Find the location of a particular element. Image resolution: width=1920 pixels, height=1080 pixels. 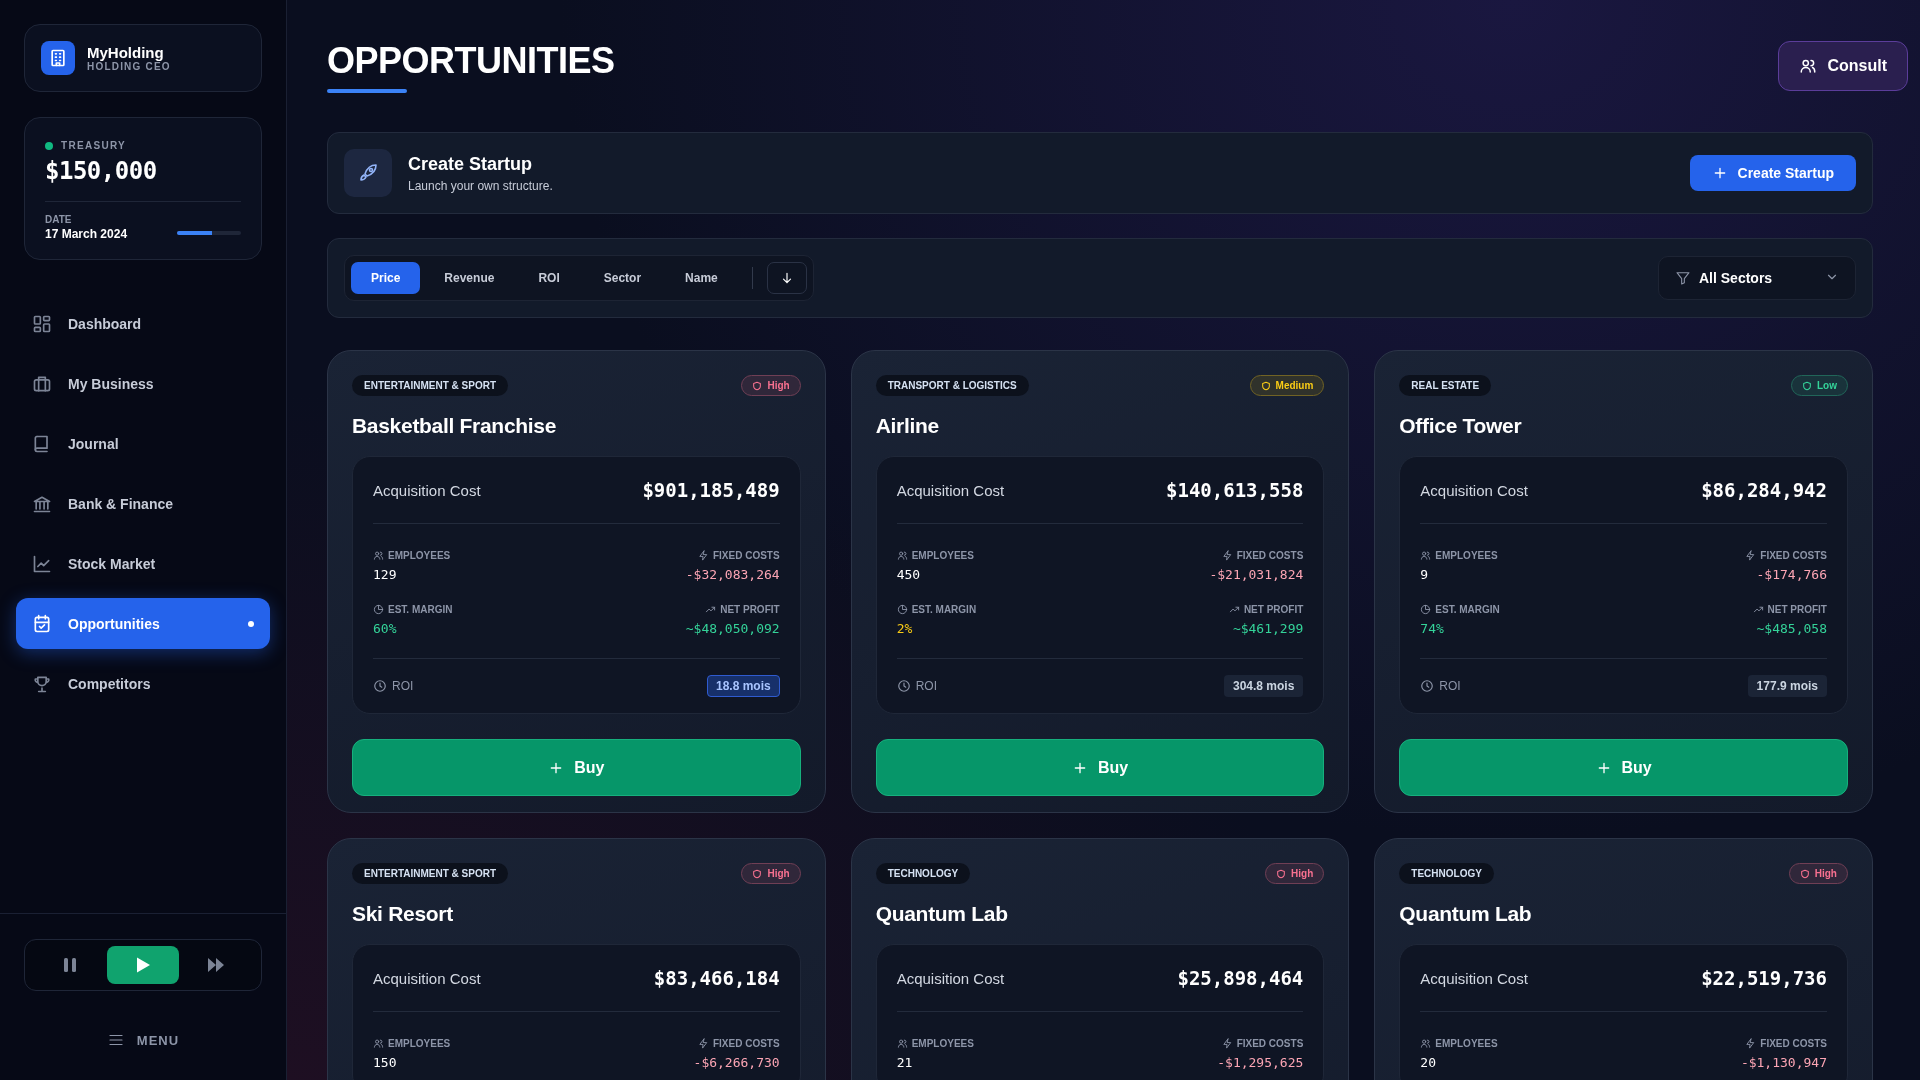

date-value: 17 March 2024 is located at coordinates (86, 234).